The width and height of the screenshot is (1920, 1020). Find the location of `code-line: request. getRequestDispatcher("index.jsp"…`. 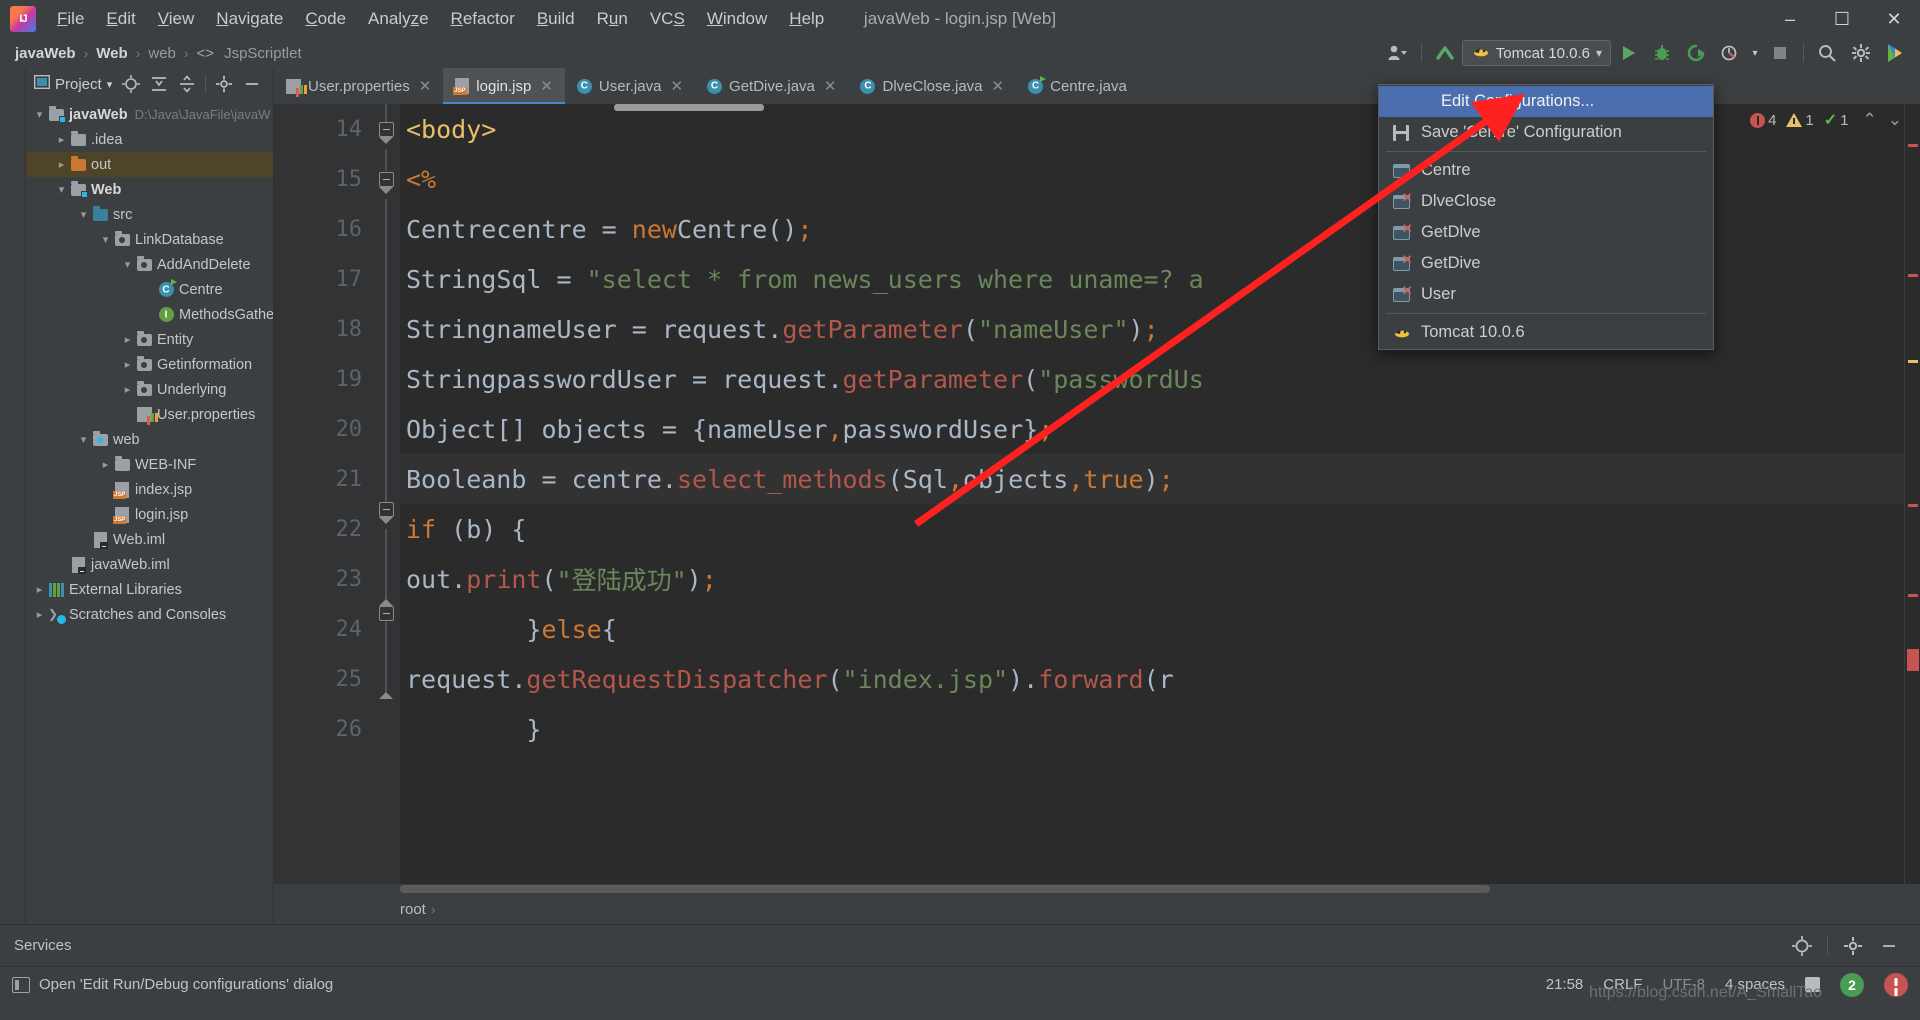

code-line: request. getRequestDispatcher("index.jsp"… is located at coordinates (1152, 679).